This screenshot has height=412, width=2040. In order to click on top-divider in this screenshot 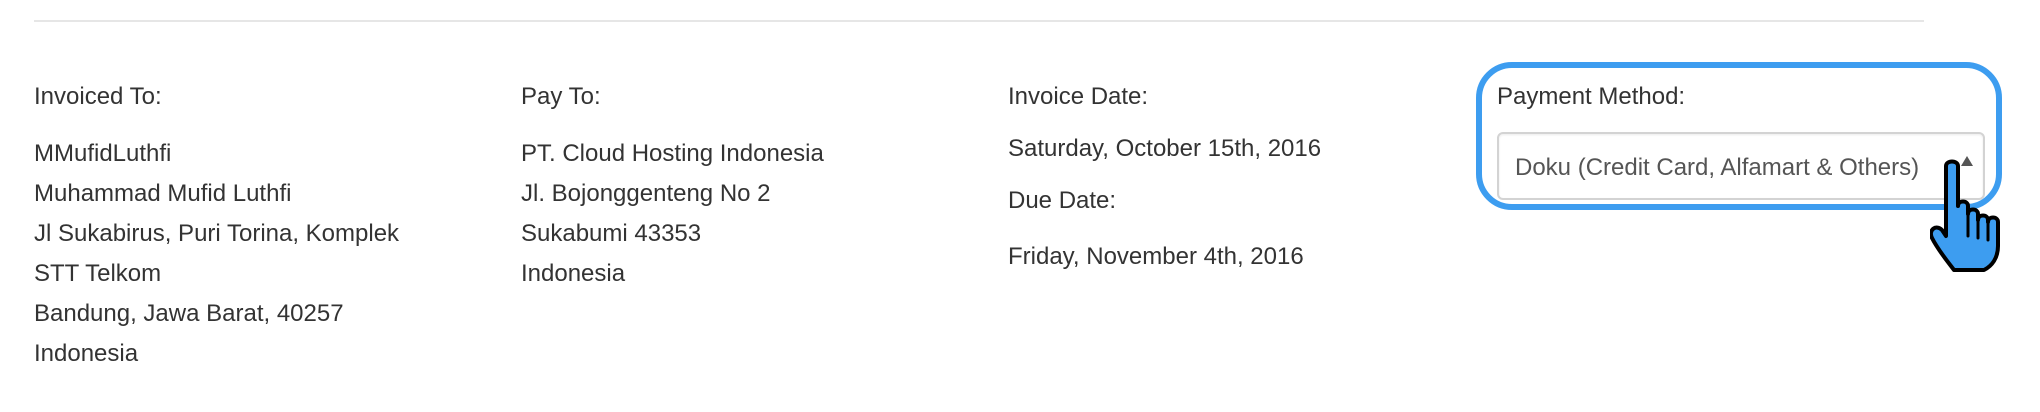, I will do `click(979, 21)`.